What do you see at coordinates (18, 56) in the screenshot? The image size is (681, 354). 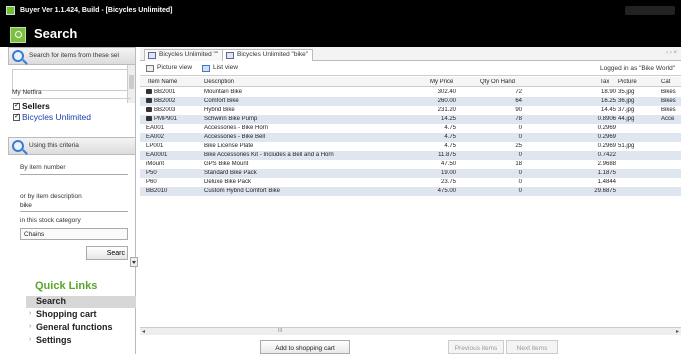 I see `magnifier-icon` at bounding box center [18, 56].